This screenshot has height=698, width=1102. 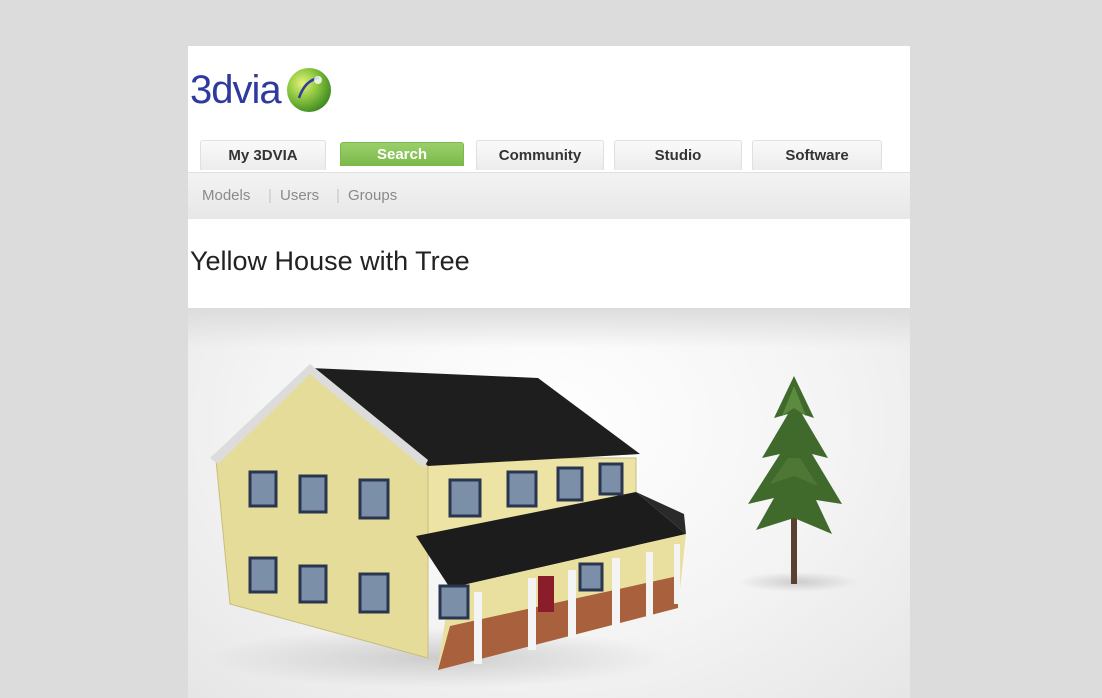 What do you see at coordinates (402, 154) in the screenshot?
I see `tab-search: Search` at bounding box center [402, 154].